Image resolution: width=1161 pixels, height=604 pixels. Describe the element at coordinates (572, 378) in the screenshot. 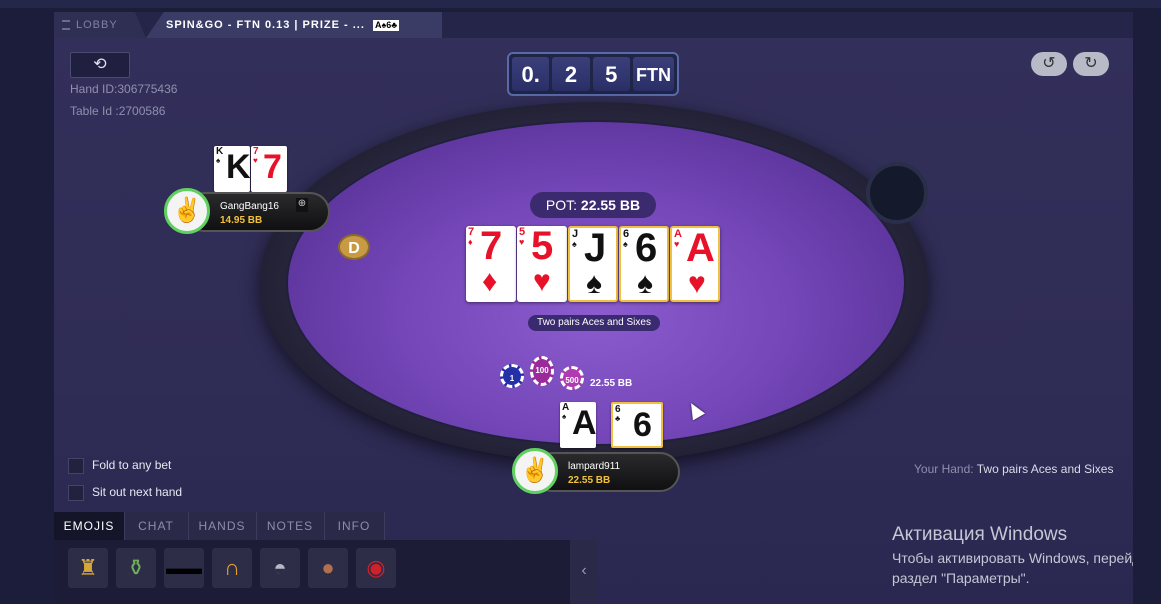

I see `chip-500: 500` at that location.